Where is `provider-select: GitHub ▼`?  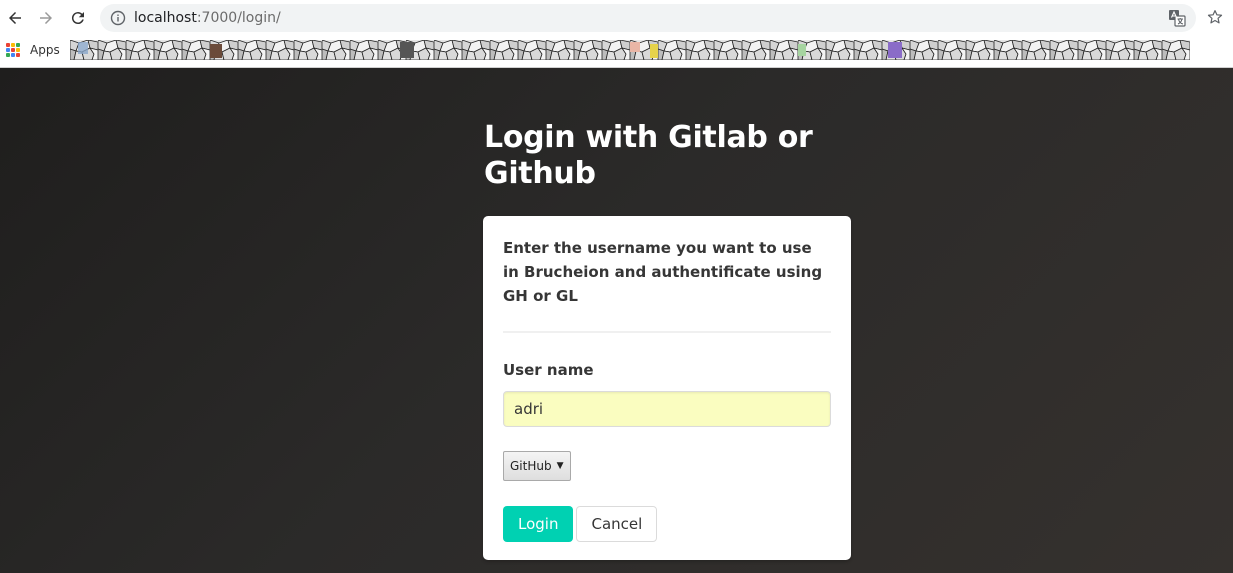
provider-select: GitHub ▼ is located at coordinates (537, 466).